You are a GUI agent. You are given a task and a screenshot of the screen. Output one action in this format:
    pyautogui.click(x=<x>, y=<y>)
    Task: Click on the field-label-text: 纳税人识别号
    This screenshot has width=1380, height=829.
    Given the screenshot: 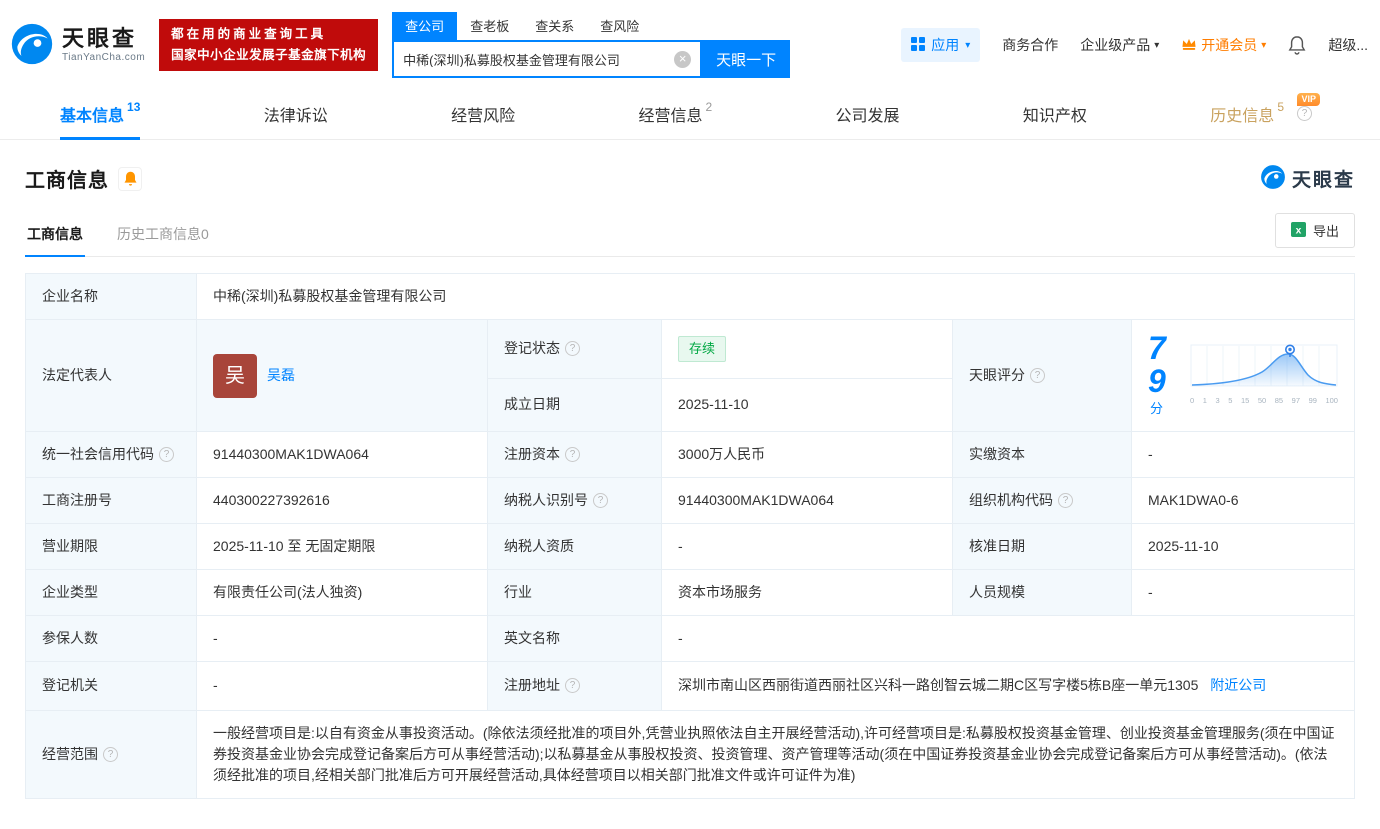 What is the action you would take?
    pyautogui.click(x=546, y=500)
    